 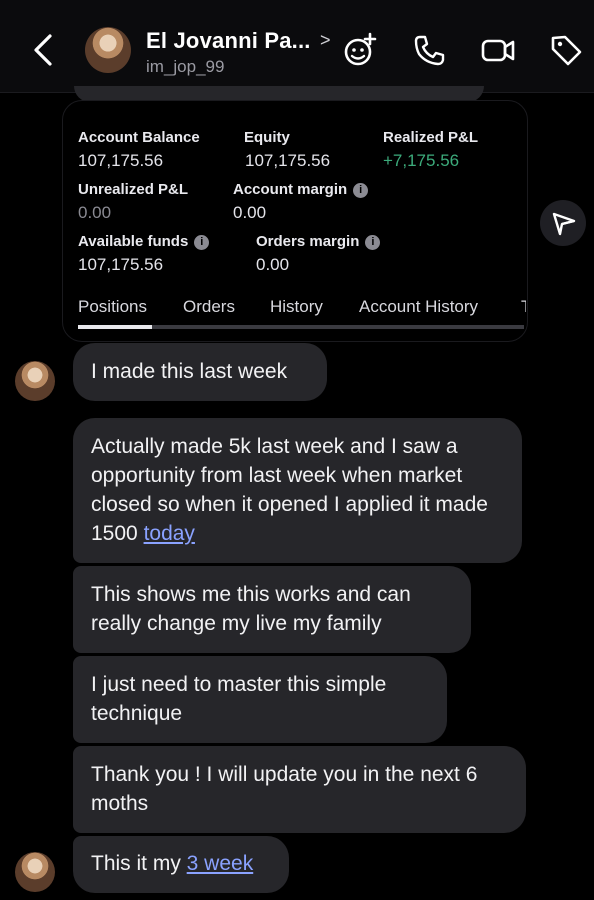 What do you see at coordinates (44, 50) in the screenshot?
I see `back-arrow-icon` at bounding box center [44, 50].